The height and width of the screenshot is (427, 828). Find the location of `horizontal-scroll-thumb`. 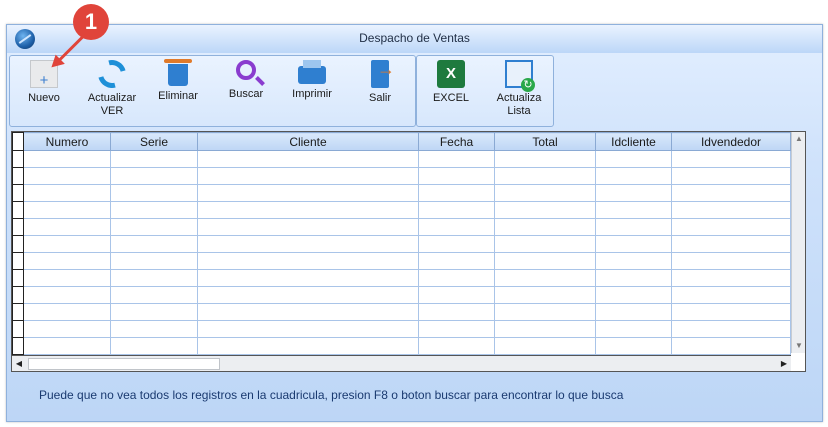

horizontal-scroll-thumb is located at coordinates (124, 364).